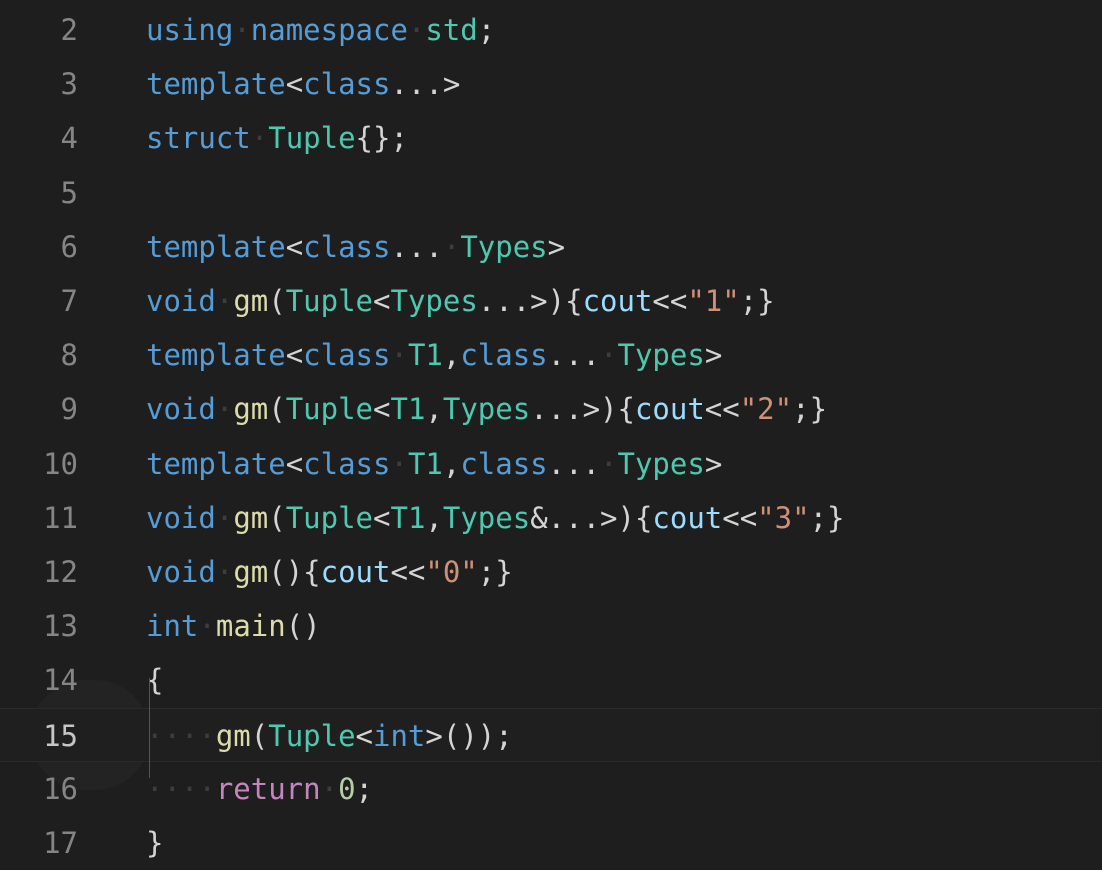  I want to click on code-text: struct·Tuple{};, so click(277, 138).